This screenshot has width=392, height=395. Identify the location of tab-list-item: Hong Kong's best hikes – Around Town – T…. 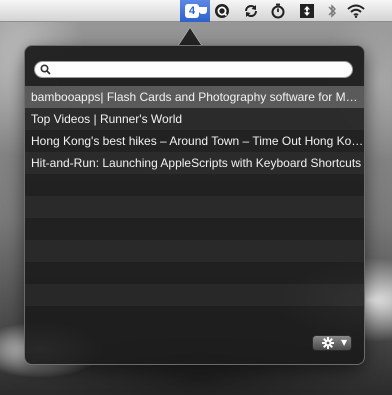
(194, 141).